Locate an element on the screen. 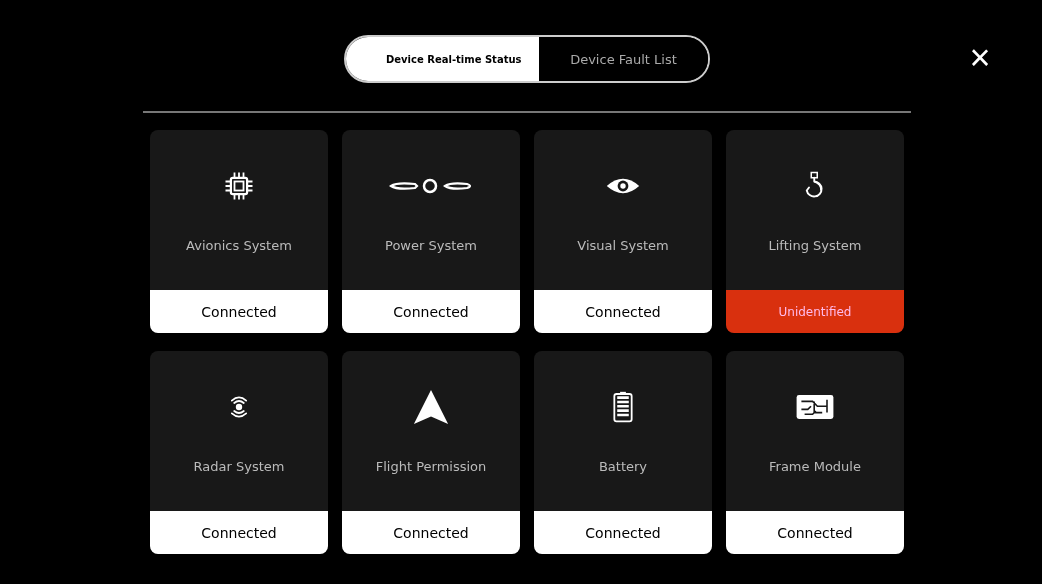  status-card: Power System Connected is located at coordinates (431, 231).